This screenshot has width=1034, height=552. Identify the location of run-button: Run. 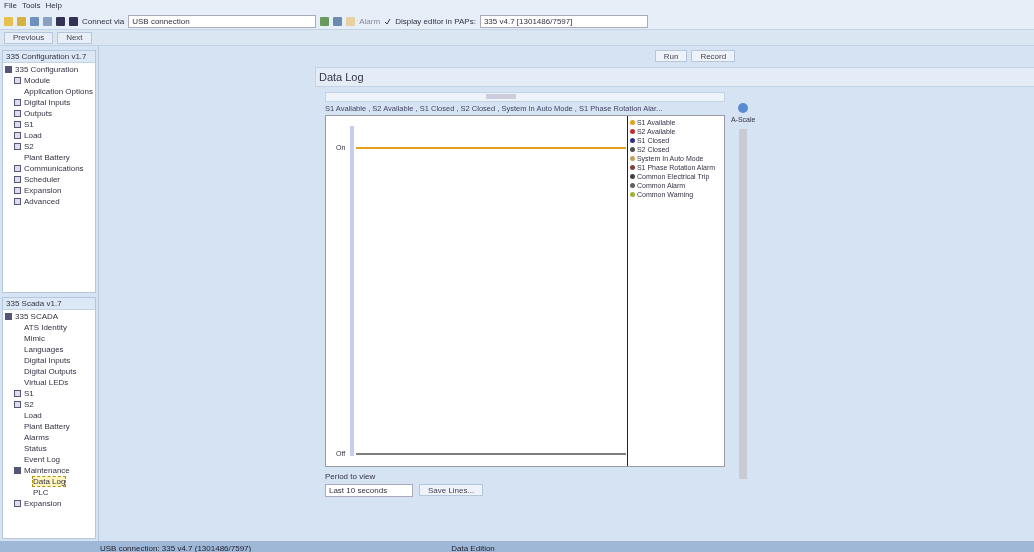
(671, 56).